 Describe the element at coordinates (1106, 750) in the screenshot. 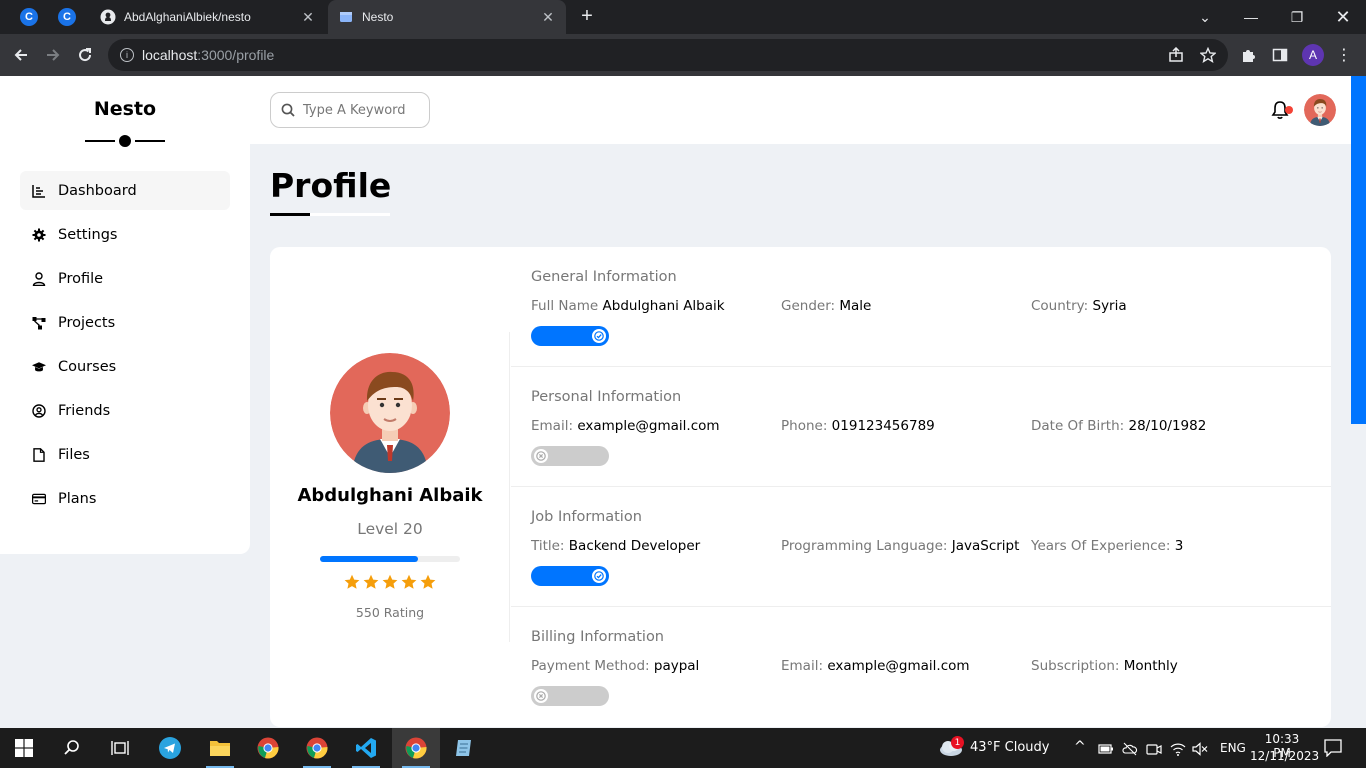

I see `battery-icon` at that location.